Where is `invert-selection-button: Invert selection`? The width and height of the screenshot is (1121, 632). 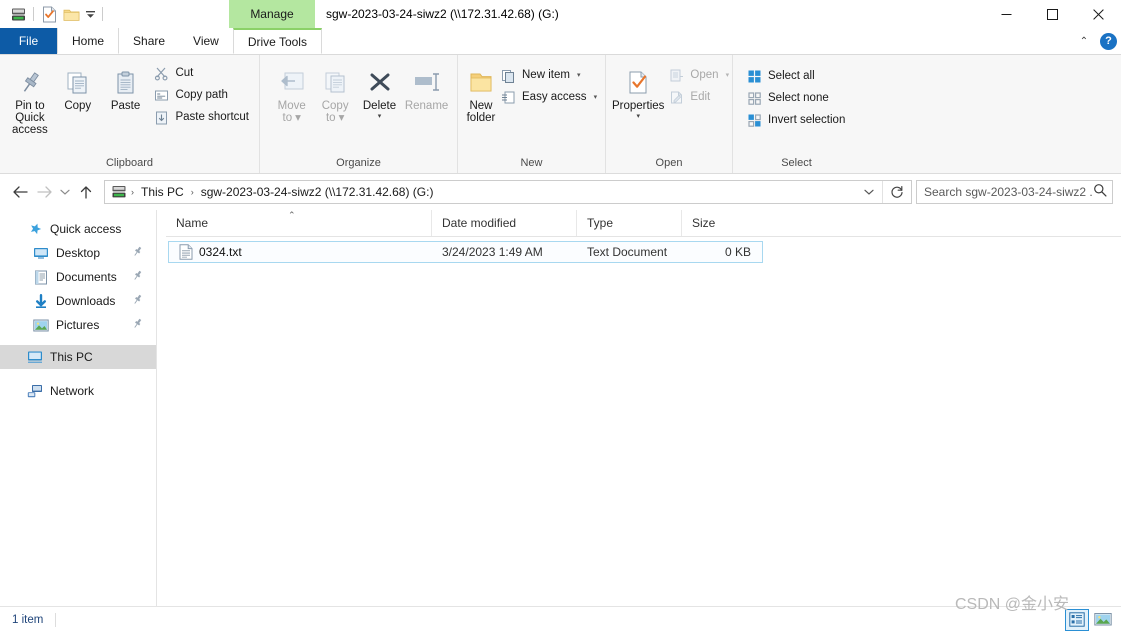
invert-selection-button: Invert selection is located at coordinates (795, 120).